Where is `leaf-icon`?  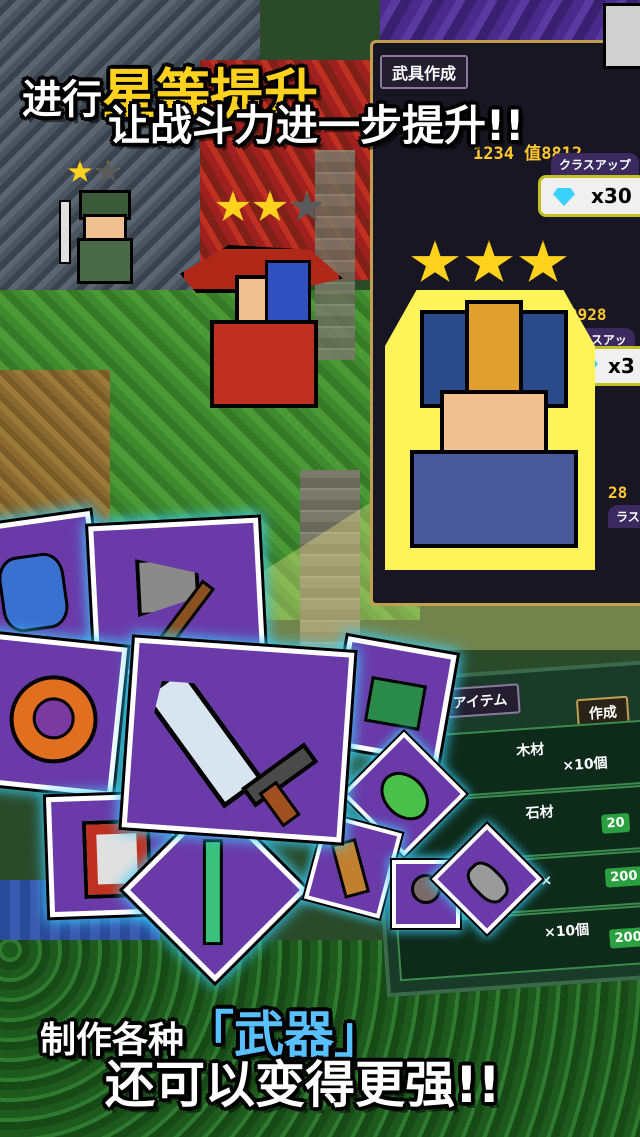
leaf-icon is located at coordinates (404, 796).